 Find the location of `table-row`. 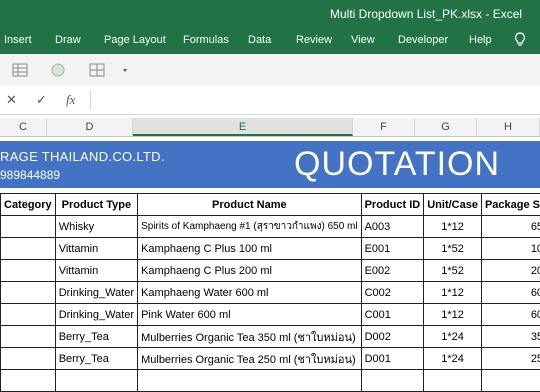

table-row is located at coordinates (270, 381).